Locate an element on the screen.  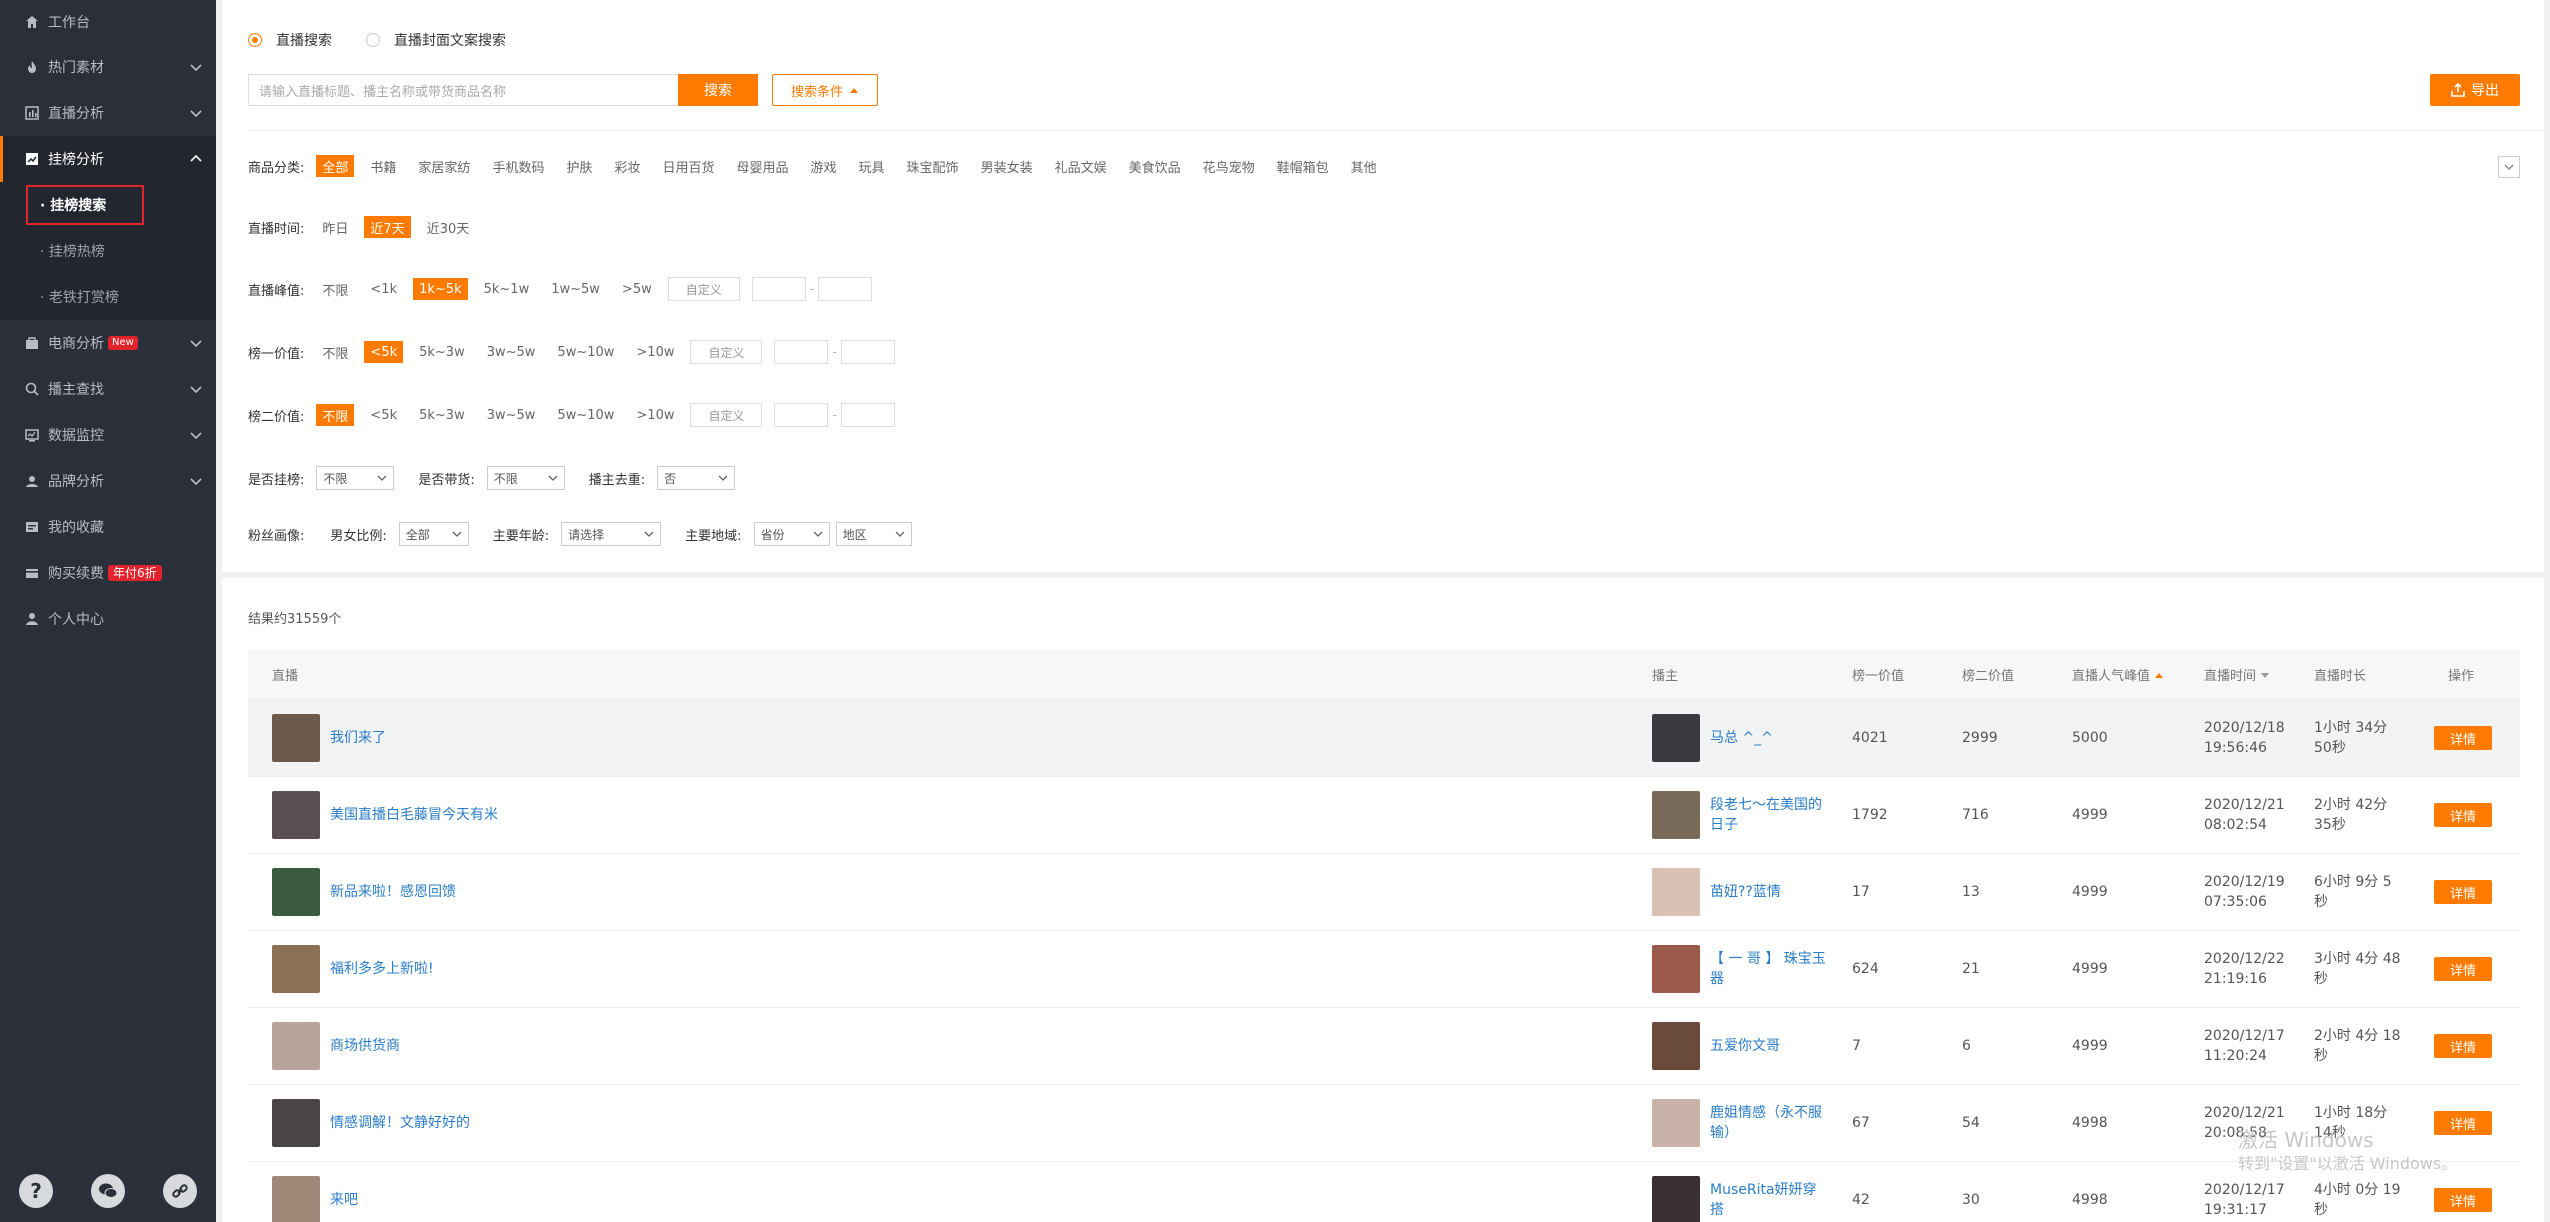
rank2-option: >10w is located at coordinates (655, 415).